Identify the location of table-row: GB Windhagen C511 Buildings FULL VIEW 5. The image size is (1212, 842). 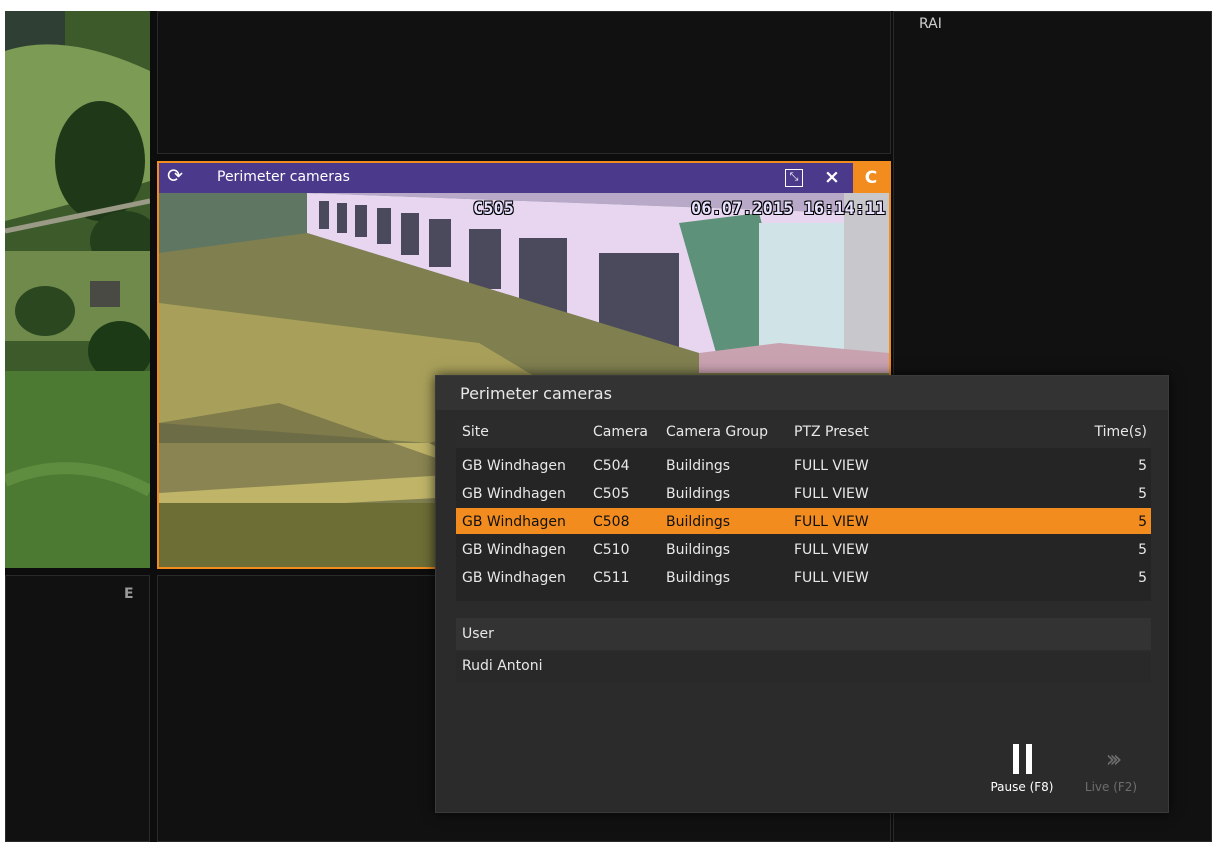
(803, 577).